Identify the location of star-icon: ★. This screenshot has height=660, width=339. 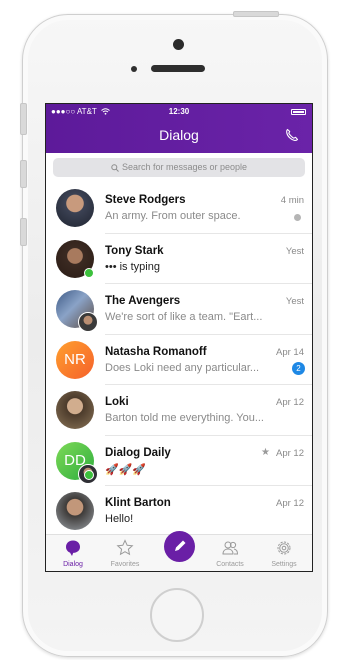
(265, 452).